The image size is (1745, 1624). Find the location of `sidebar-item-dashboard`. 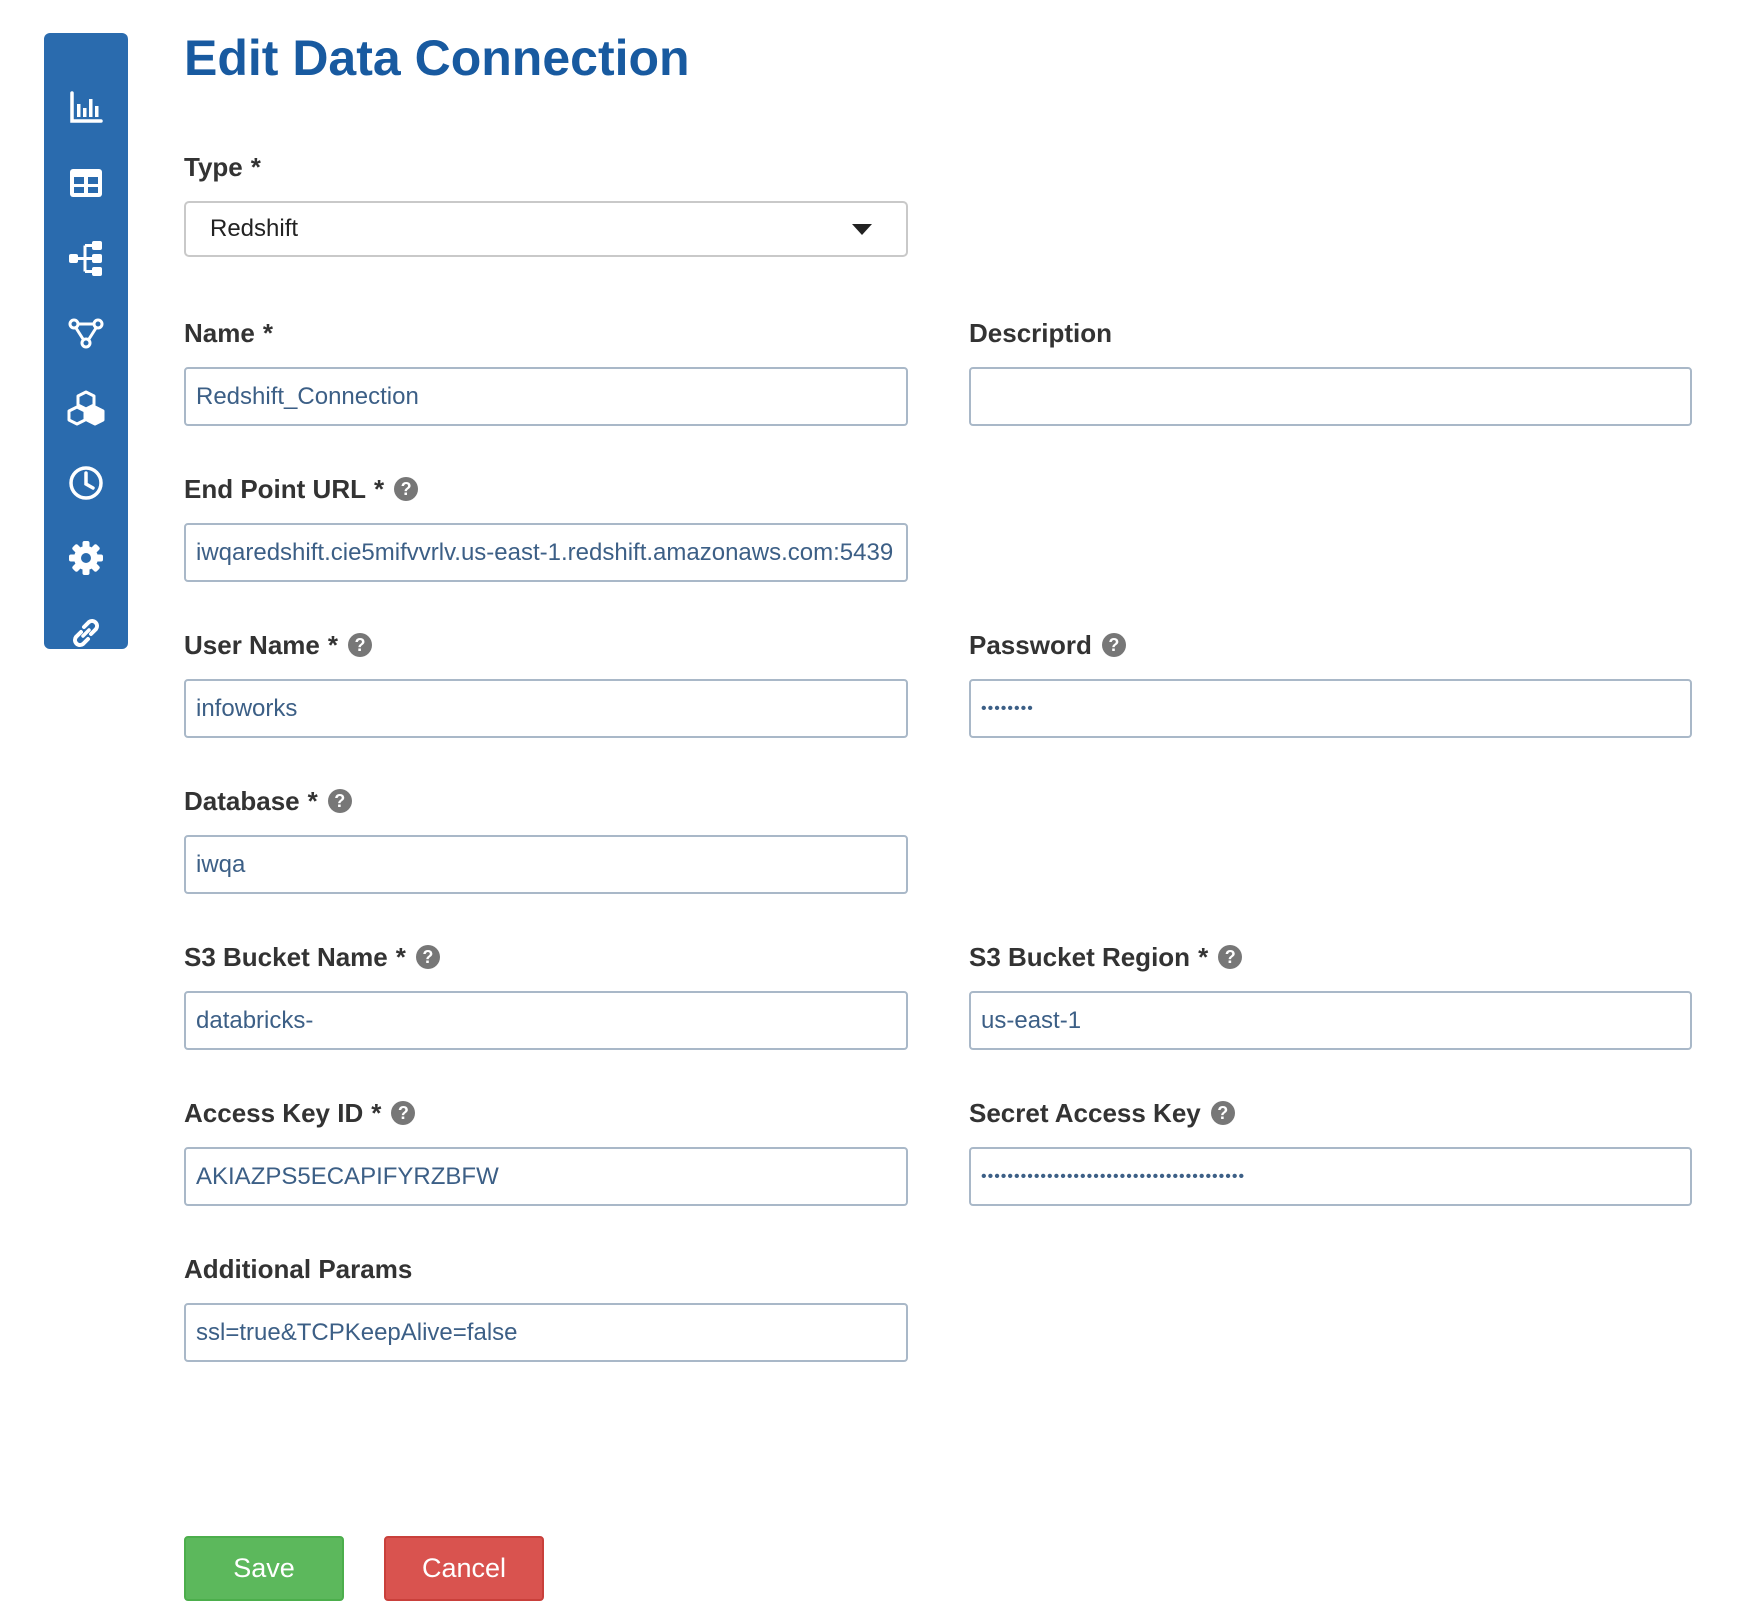

sidebar-item-dashboard is located at coordinates (86, 107).